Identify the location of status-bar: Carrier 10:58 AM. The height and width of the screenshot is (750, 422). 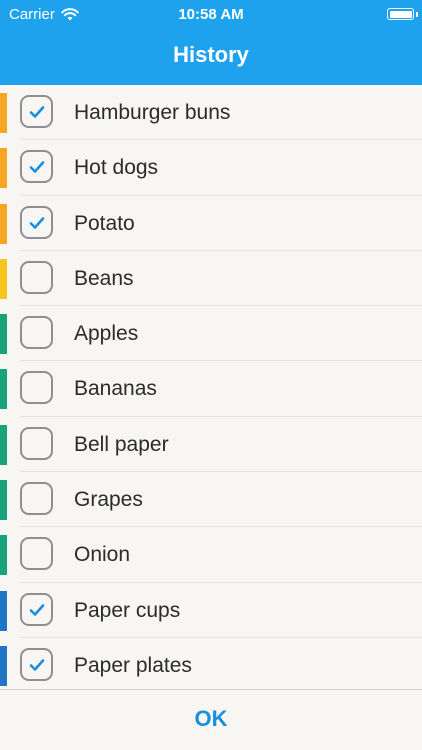
(211, 15).